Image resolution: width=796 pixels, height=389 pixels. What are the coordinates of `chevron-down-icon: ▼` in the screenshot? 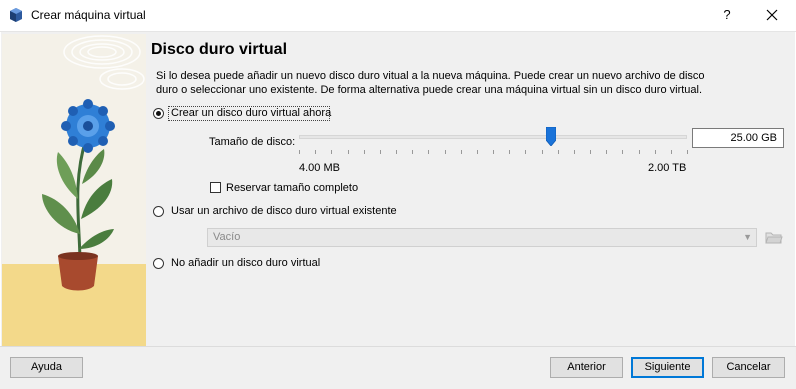 It's located at (747, 237).